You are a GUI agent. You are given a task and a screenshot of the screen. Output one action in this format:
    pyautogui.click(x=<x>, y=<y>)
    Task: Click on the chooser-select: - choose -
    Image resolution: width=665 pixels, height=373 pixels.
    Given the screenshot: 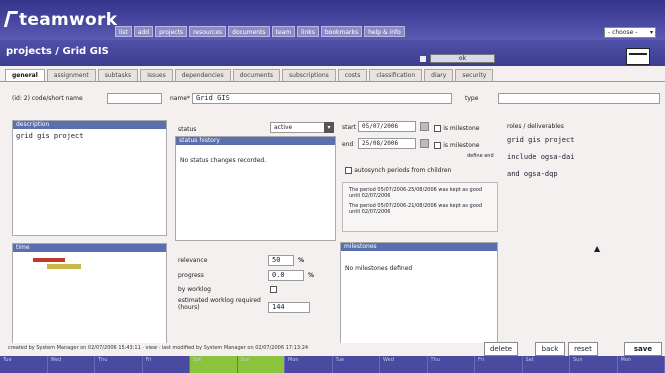 What is the action you would take?
    pyautogui.click(x=630, y=32)
    